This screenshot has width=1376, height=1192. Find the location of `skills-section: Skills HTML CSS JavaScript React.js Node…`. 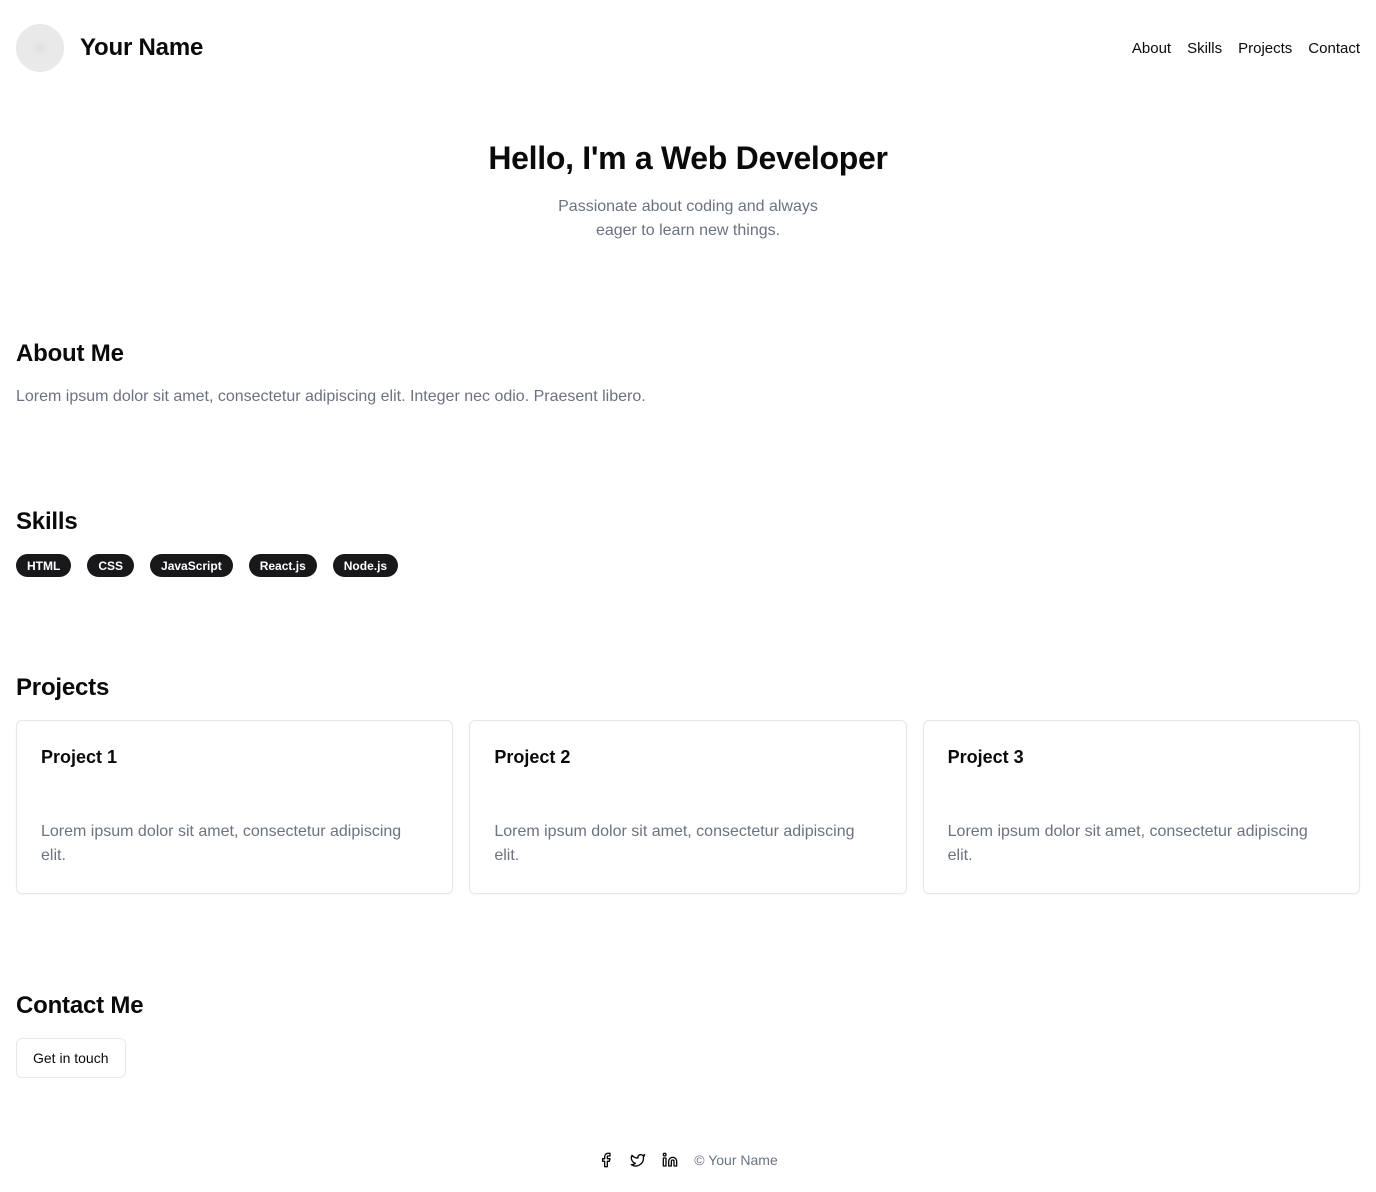

skills-section: Skills HTML CSS JavaScript React.js Node… is located at coordinates (688, 542).